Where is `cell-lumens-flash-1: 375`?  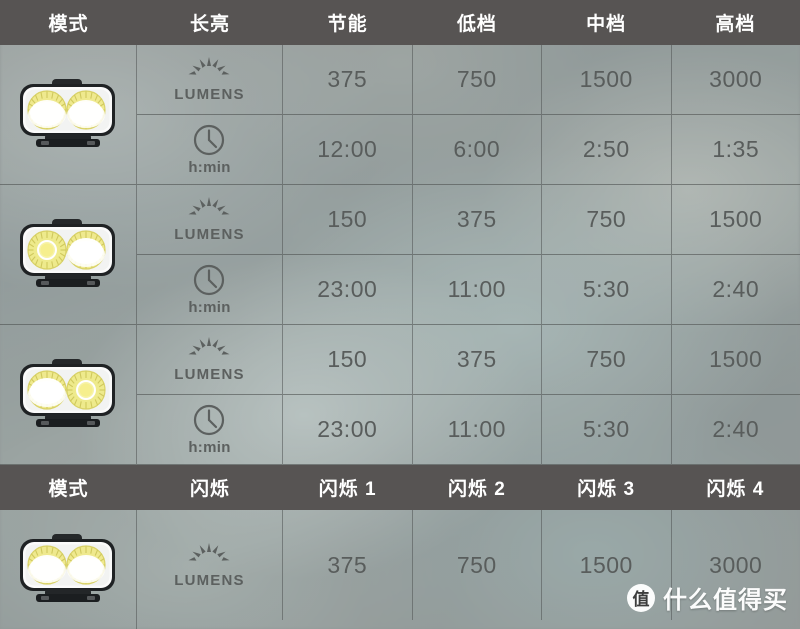
cell-lumens-flash-1: 375 is located at coordinates (348, 565).